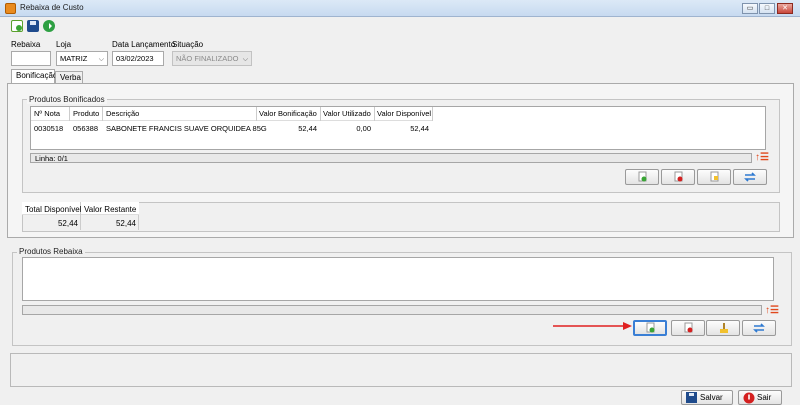  What do you see at coordinates (391, 158) in the screenshot?
I see `grid-status-bar: Linha: 0/1` at bounding box center [391, 158].